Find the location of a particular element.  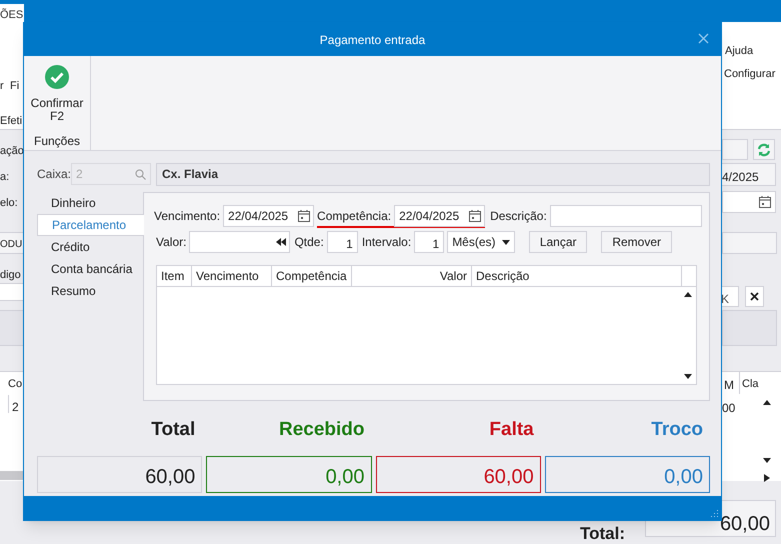

column-header: Item is located at coordinates (174, 276).